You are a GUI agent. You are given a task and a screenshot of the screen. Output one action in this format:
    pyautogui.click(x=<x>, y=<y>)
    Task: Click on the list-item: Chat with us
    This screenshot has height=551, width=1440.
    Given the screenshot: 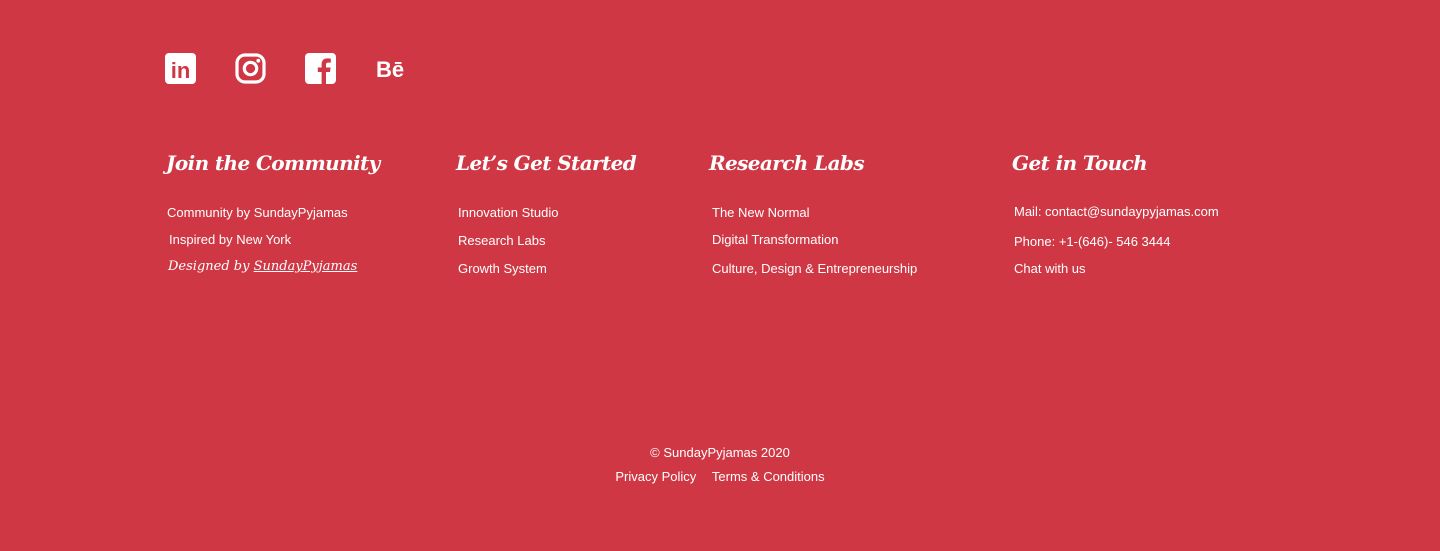 What is the action you would take?
    pyautogui.click(x=1050, y=269)
    